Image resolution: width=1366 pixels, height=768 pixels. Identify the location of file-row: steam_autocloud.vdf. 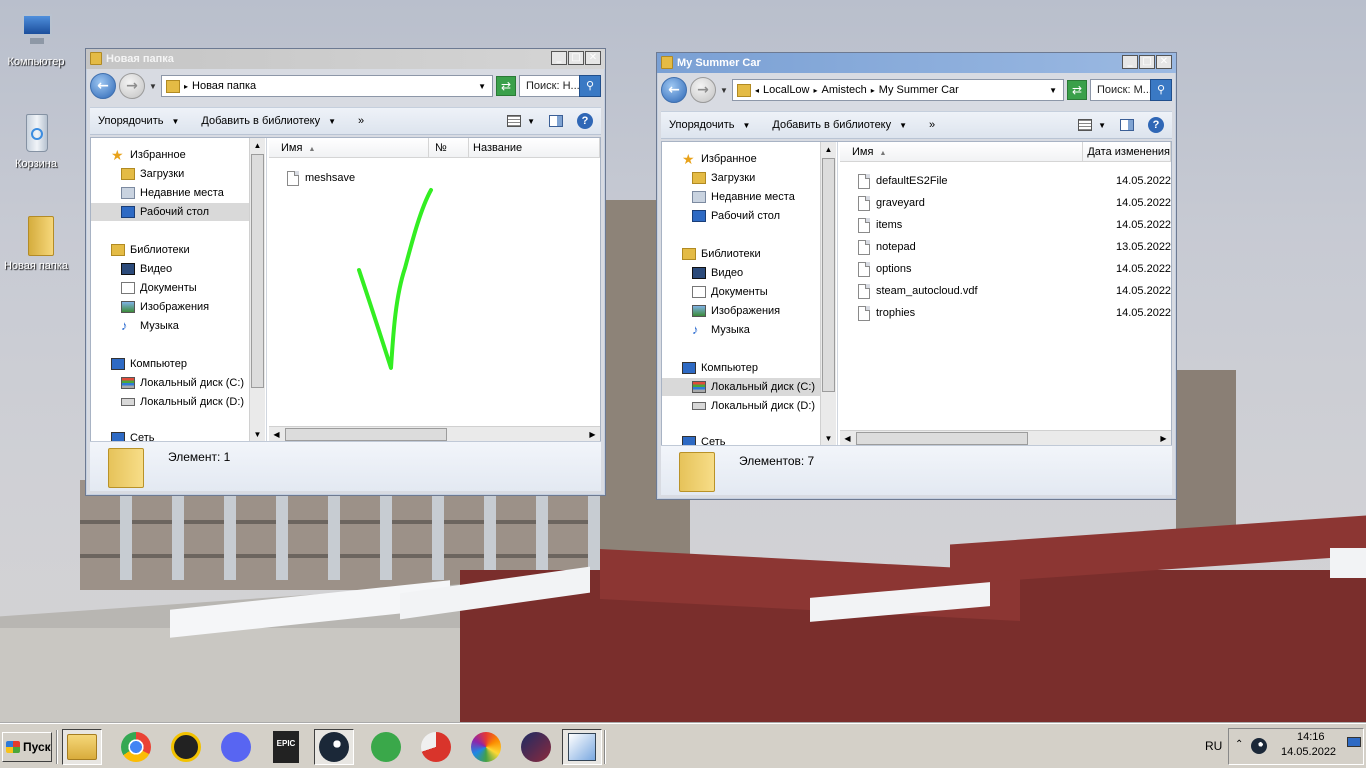
(918, 291).